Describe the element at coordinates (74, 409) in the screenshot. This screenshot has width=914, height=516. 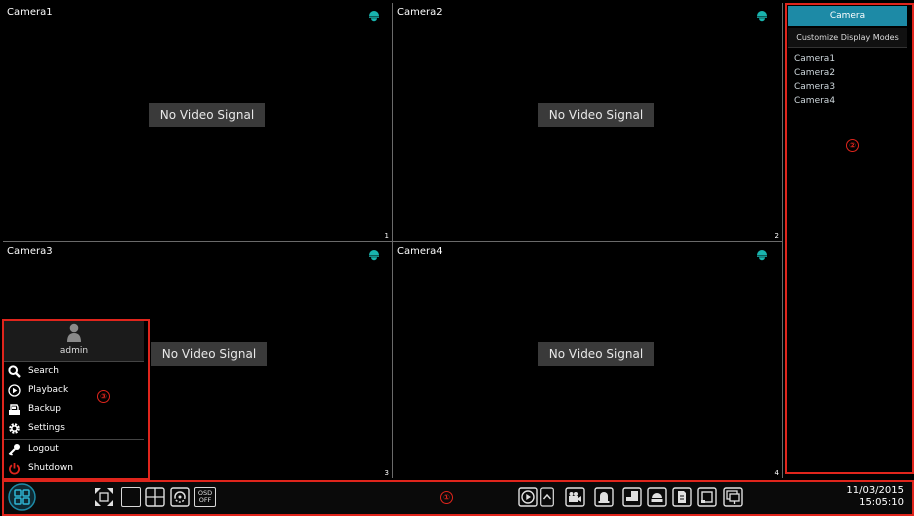
I see `menu-item-backup: Backup` at that location.